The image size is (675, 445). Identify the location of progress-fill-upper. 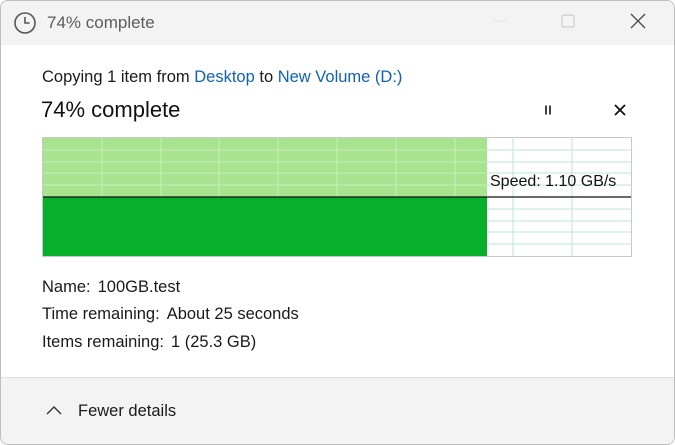
(265, 167).